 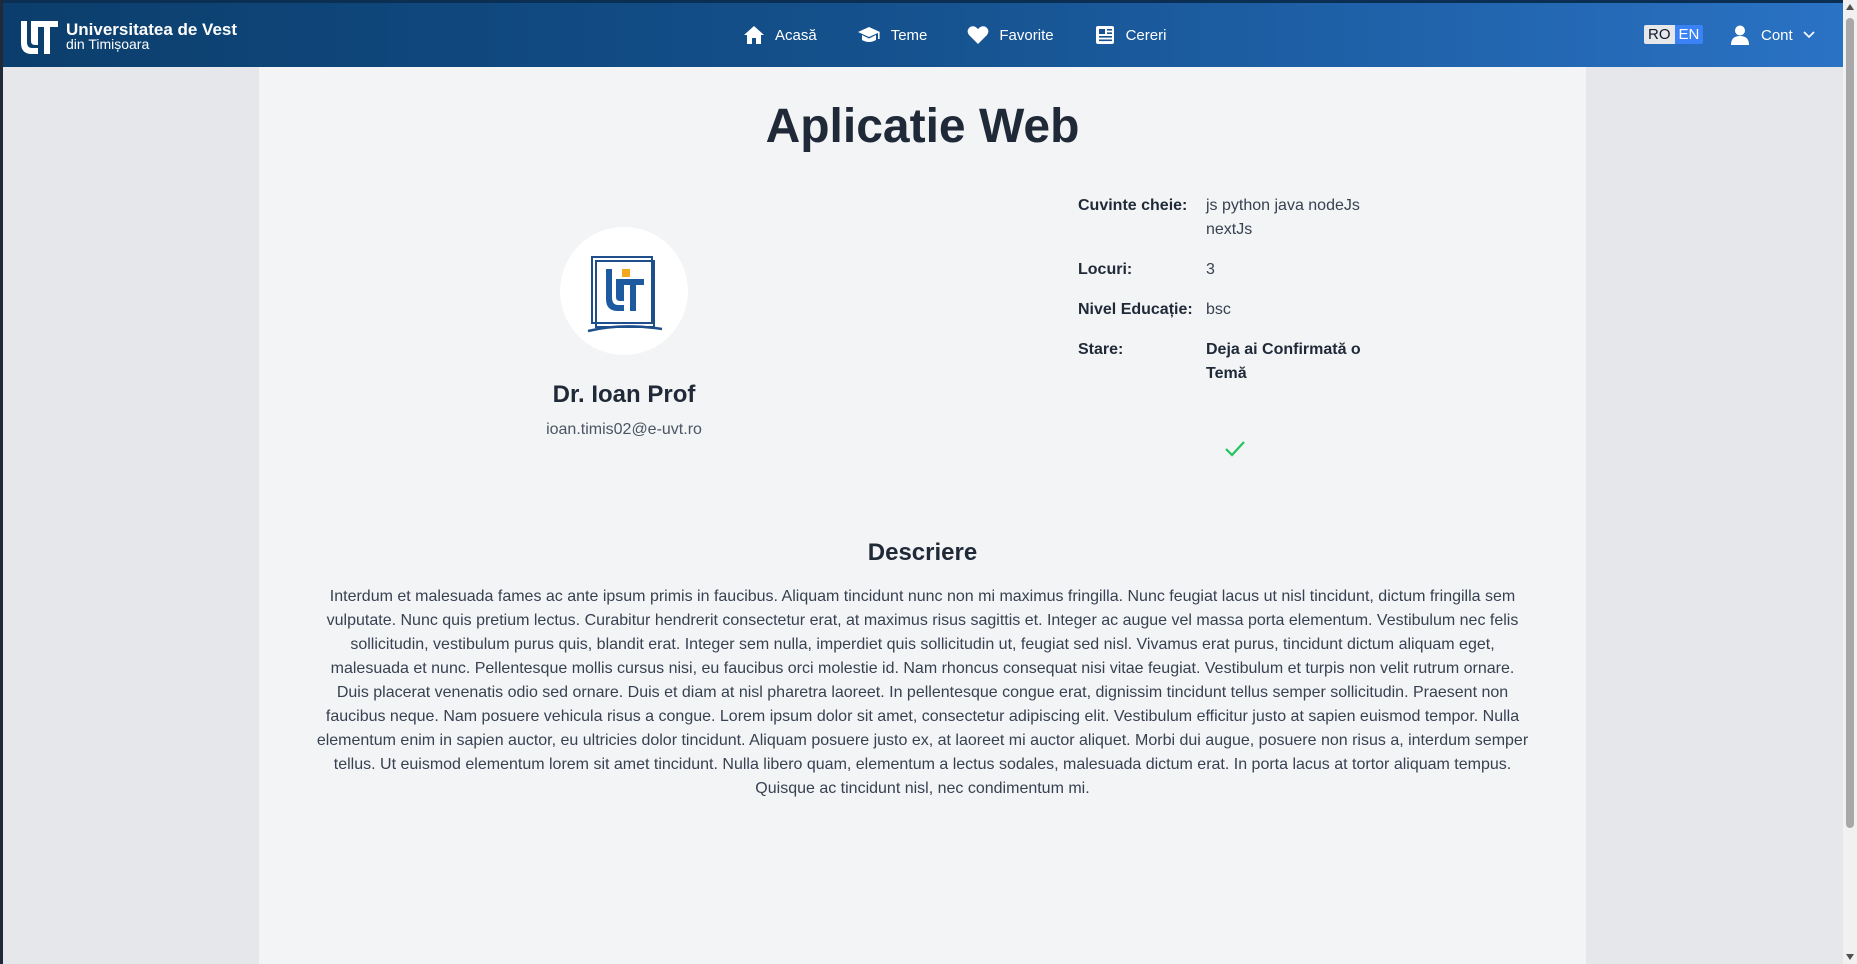 I want to click on nav-item-acasa: Acasă, so click(x=780, y=35).